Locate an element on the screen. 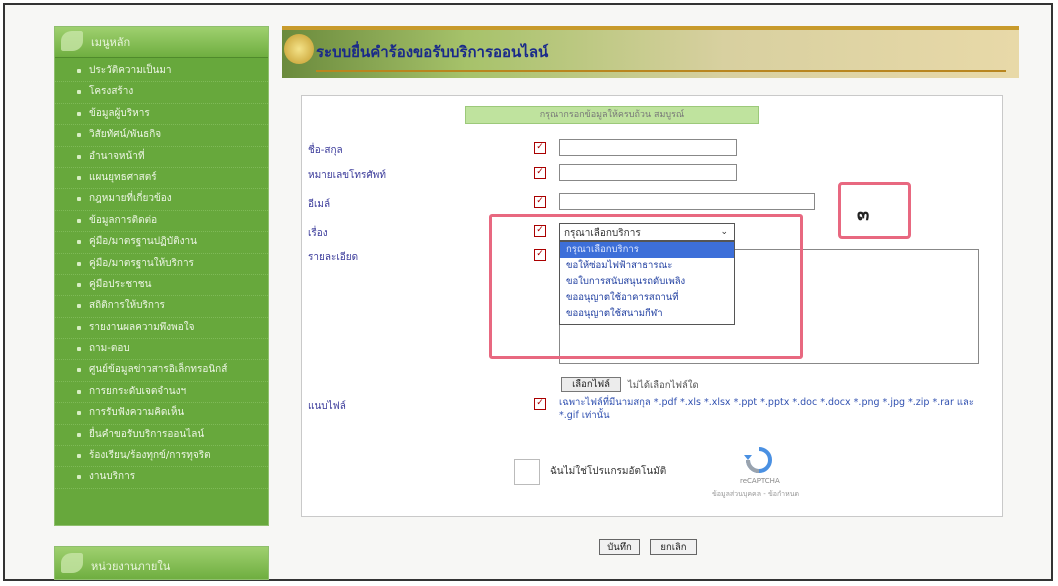 The height and width of the screenshot is (586, 1058). captcha-label: ฉันไม่ใช่โปรแกรมอัตโนมัติ is located at coordinates (608, 471).